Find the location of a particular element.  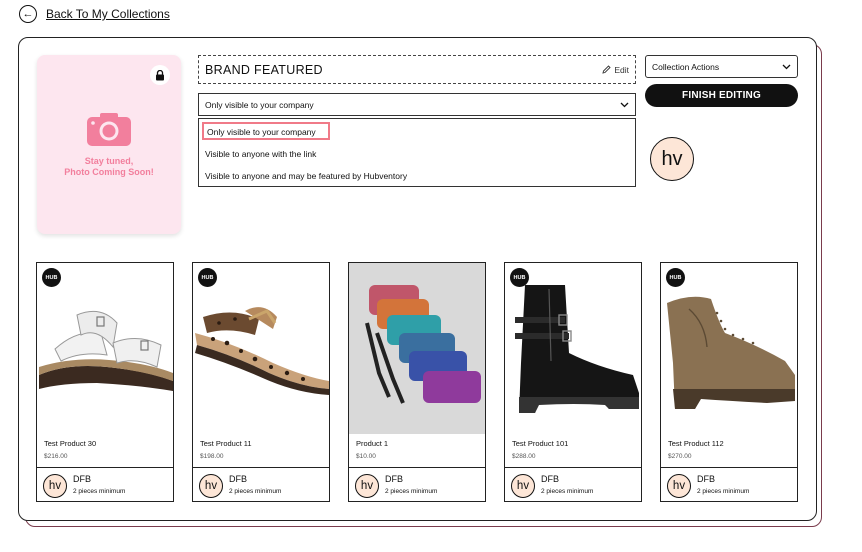

product-image-wallets is located at coordinates (417, 348).